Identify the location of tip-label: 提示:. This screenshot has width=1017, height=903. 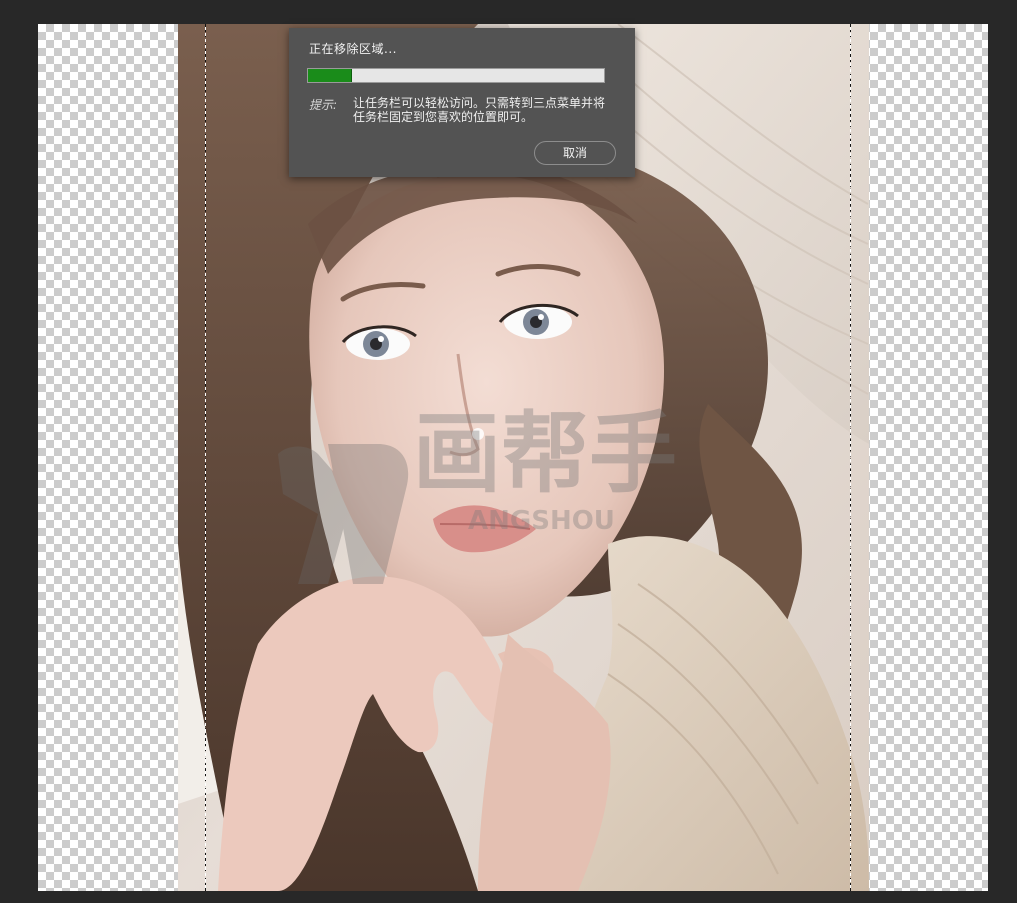
(323, 105).